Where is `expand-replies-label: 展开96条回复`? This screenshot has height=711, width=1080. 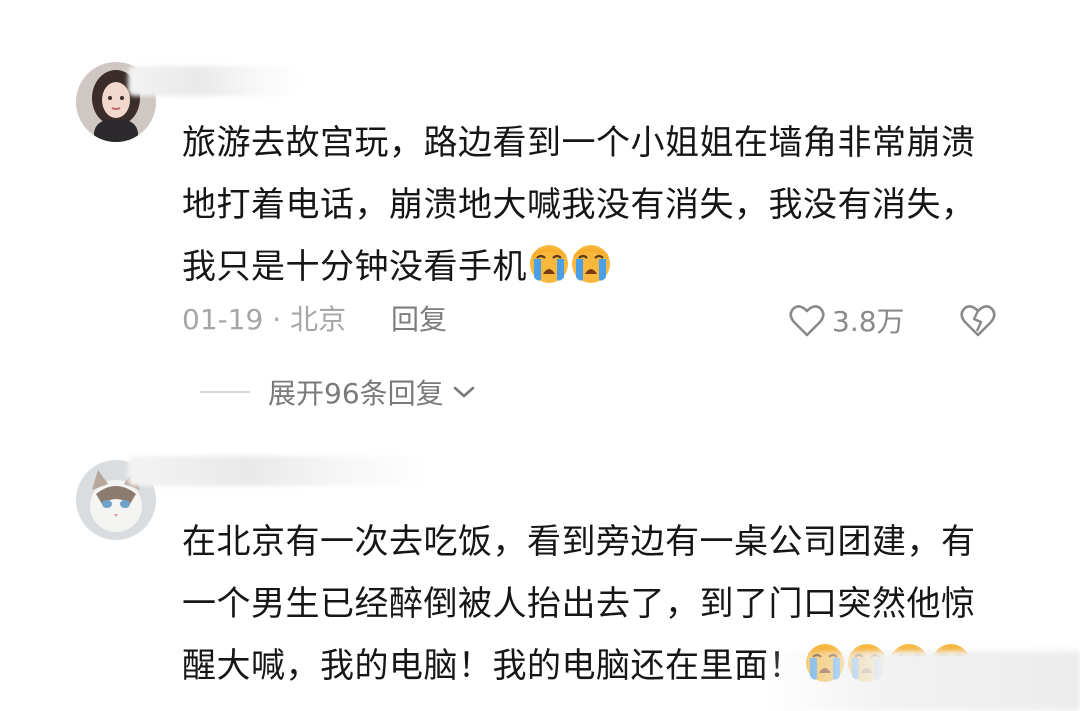 expand-replies-label: 展开96条回复 is located at coordinates (356, 393).